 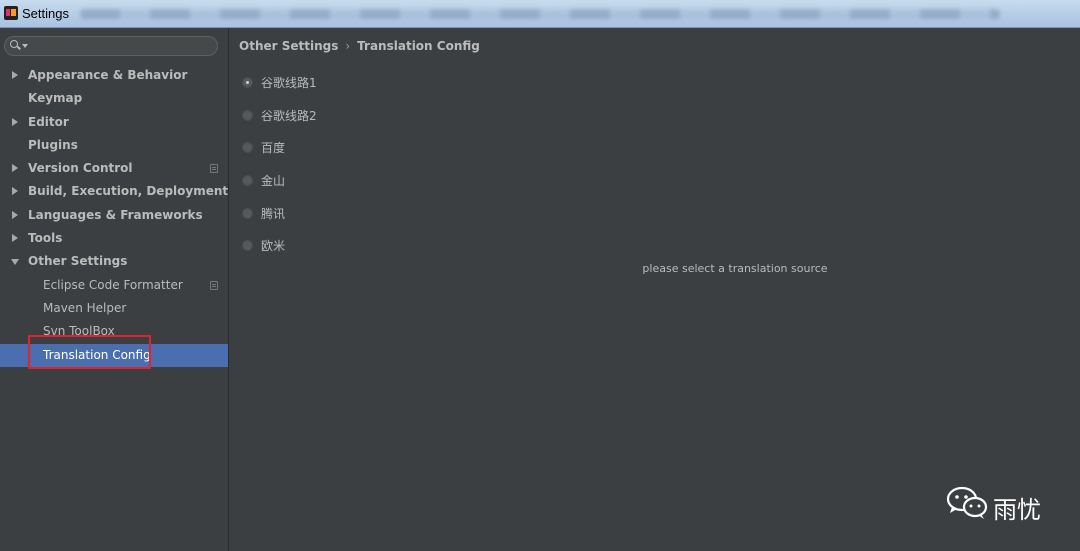 I want to click on sidebar-item-languages-frameworks: Languages & Frameworks, so click(x=114, y=215).